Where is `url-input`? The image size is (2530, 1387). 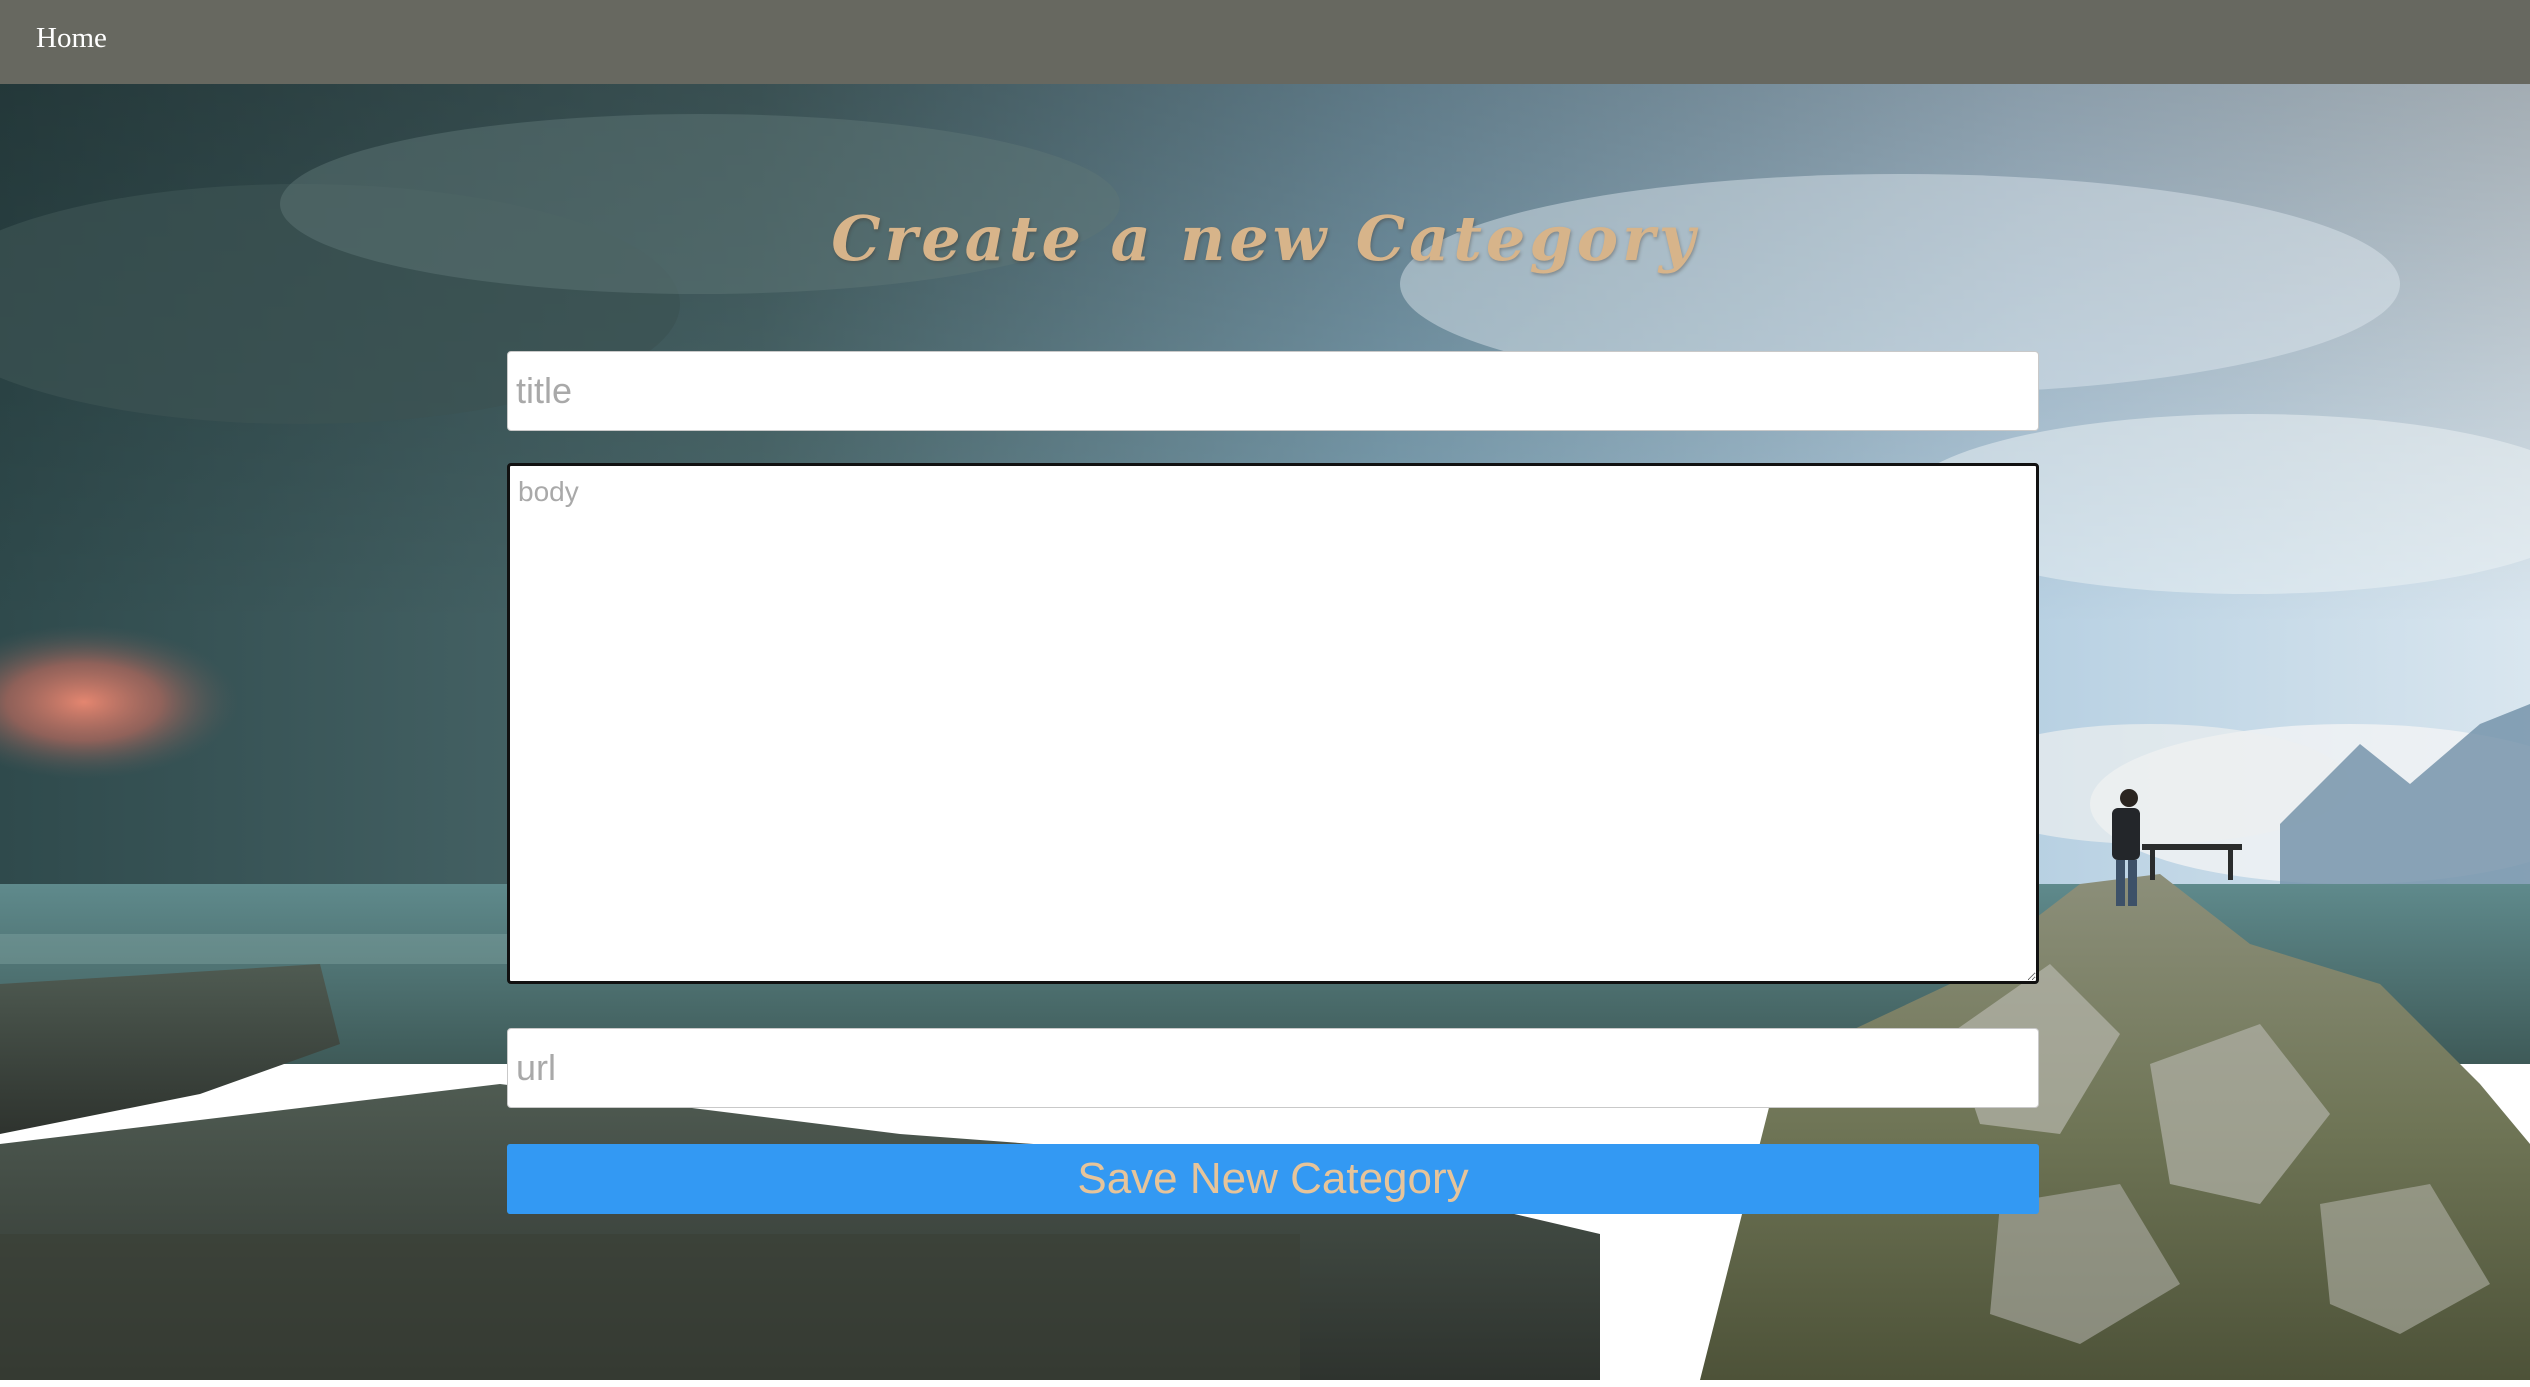
url-input is located at coordinates (1273, 1068).